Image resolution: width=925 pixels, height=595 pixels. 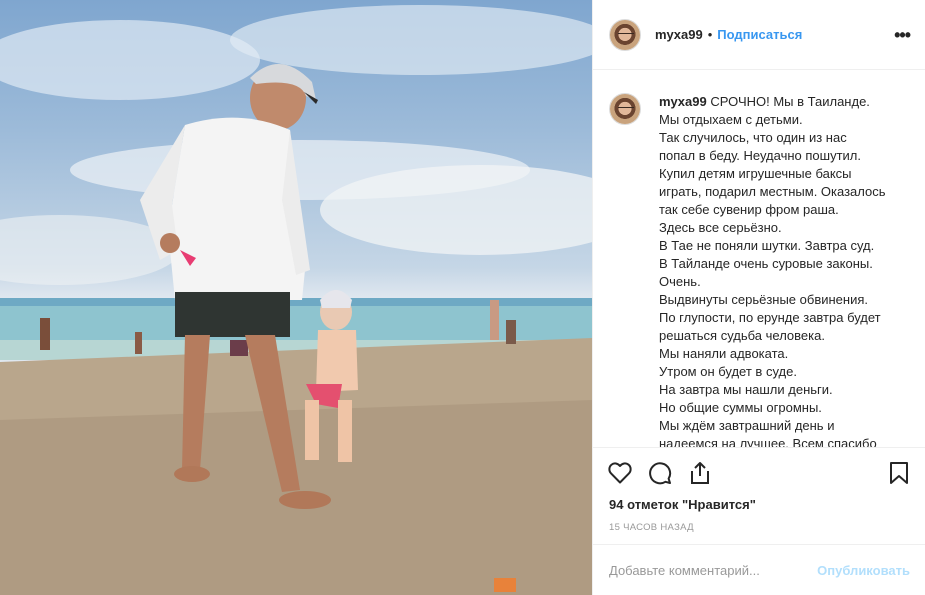 What do you see at coordinates (680, 281) in the screenshot?
I see `caption-line: Очень.` at bounding box center [680, 281].